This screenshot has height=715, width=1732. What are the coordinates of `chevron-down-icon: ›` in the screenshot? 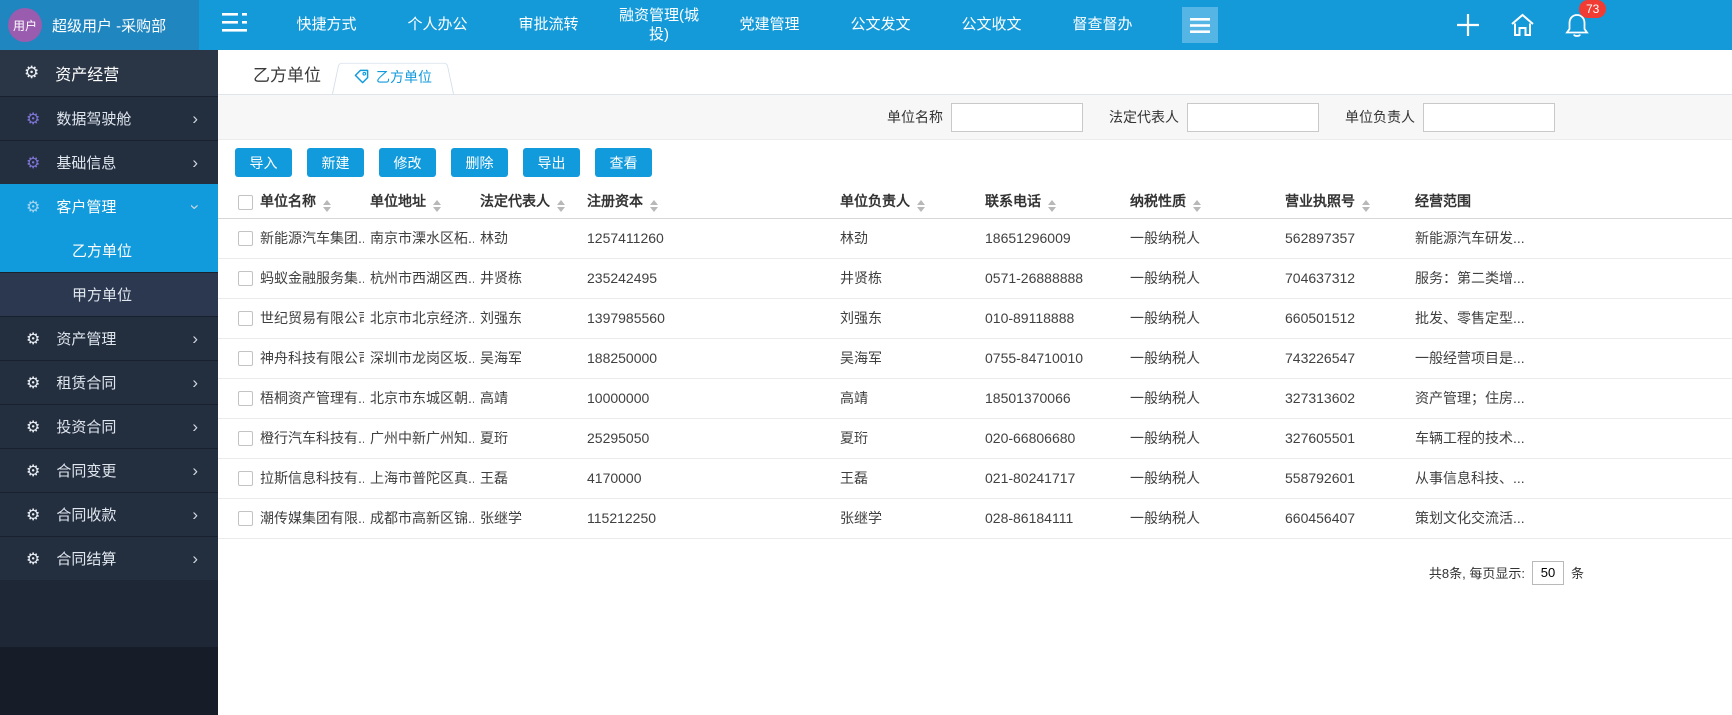 It's located at (196, 206).